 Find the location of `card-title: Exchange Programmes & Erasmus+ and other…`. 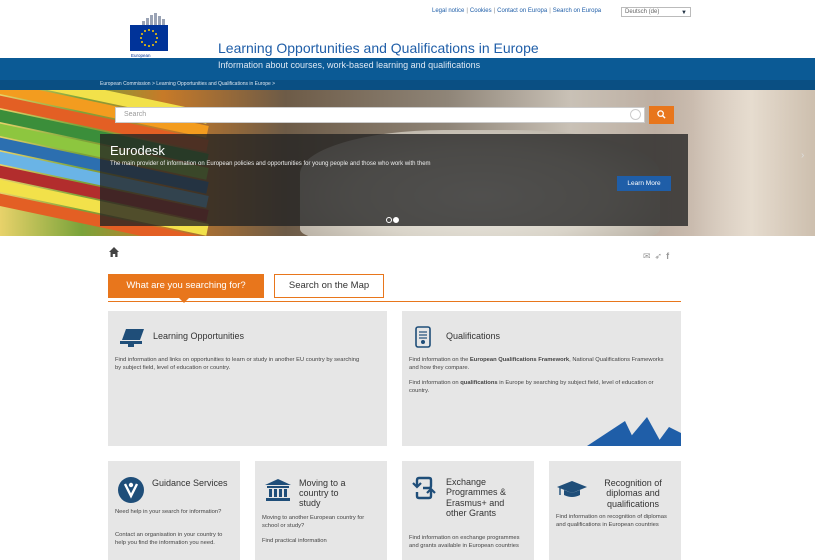

card-title: Exchange Programmes & Erasmus+ and other… is located at coordinates (476, 498).